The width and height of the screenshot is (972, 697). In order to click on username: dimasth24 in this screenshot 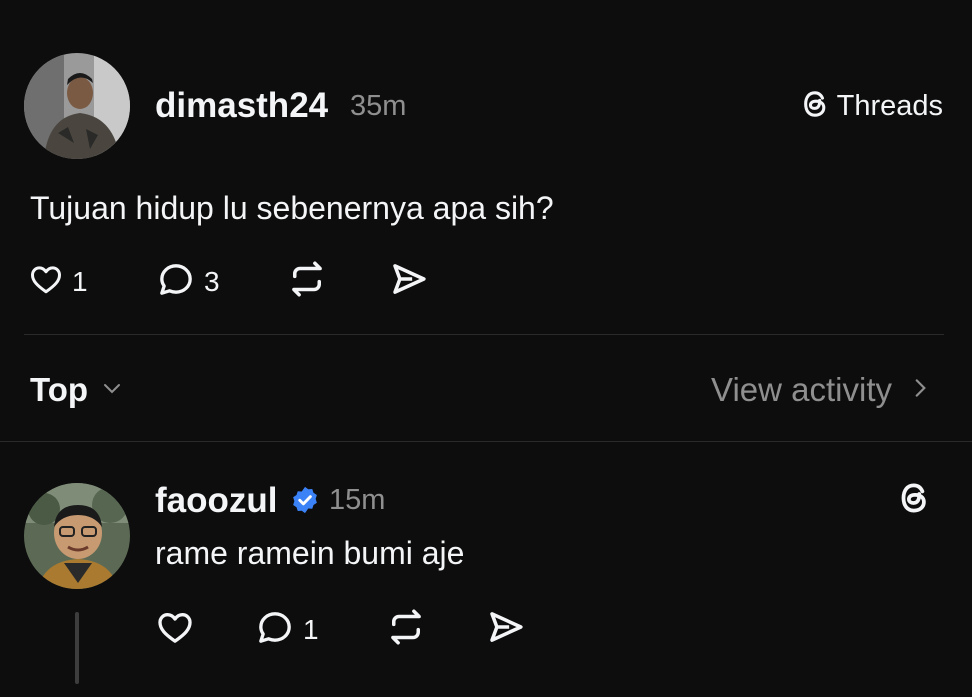, I will do `click(241, 106)`.